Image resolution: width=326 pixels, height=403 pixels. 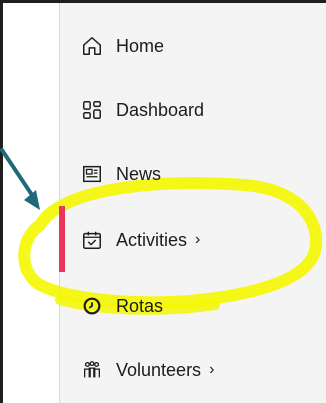 I want to click on sidebar-item-home: Home, so click(x=122, y=46).